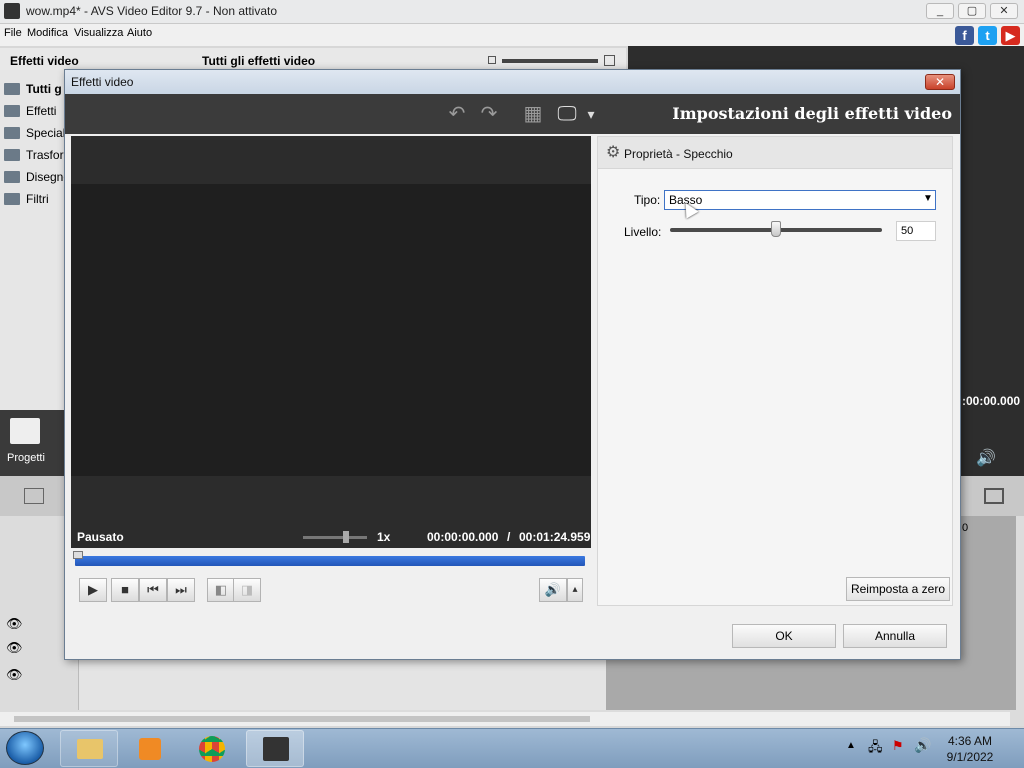  I want to click on menu-visualizza: Visualizza, so click(98, 33).